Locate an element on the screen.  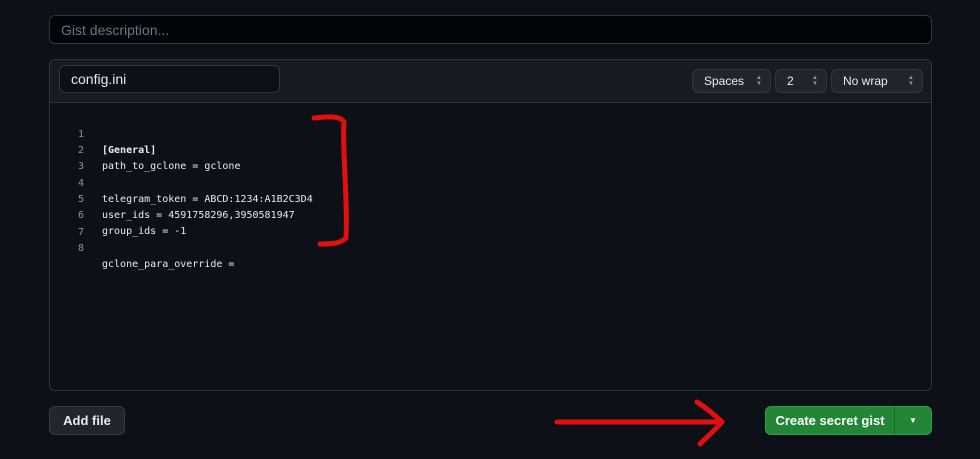
code-line: 3 is located at coordinates (68, 157).